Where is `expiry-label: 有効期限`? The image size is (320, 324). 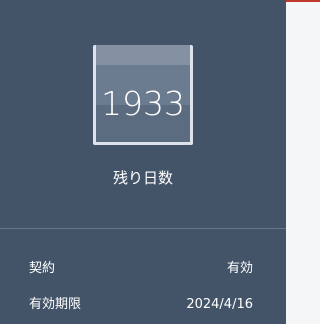 expiry-label: 有効期限 is located at coordinates (55, 304).